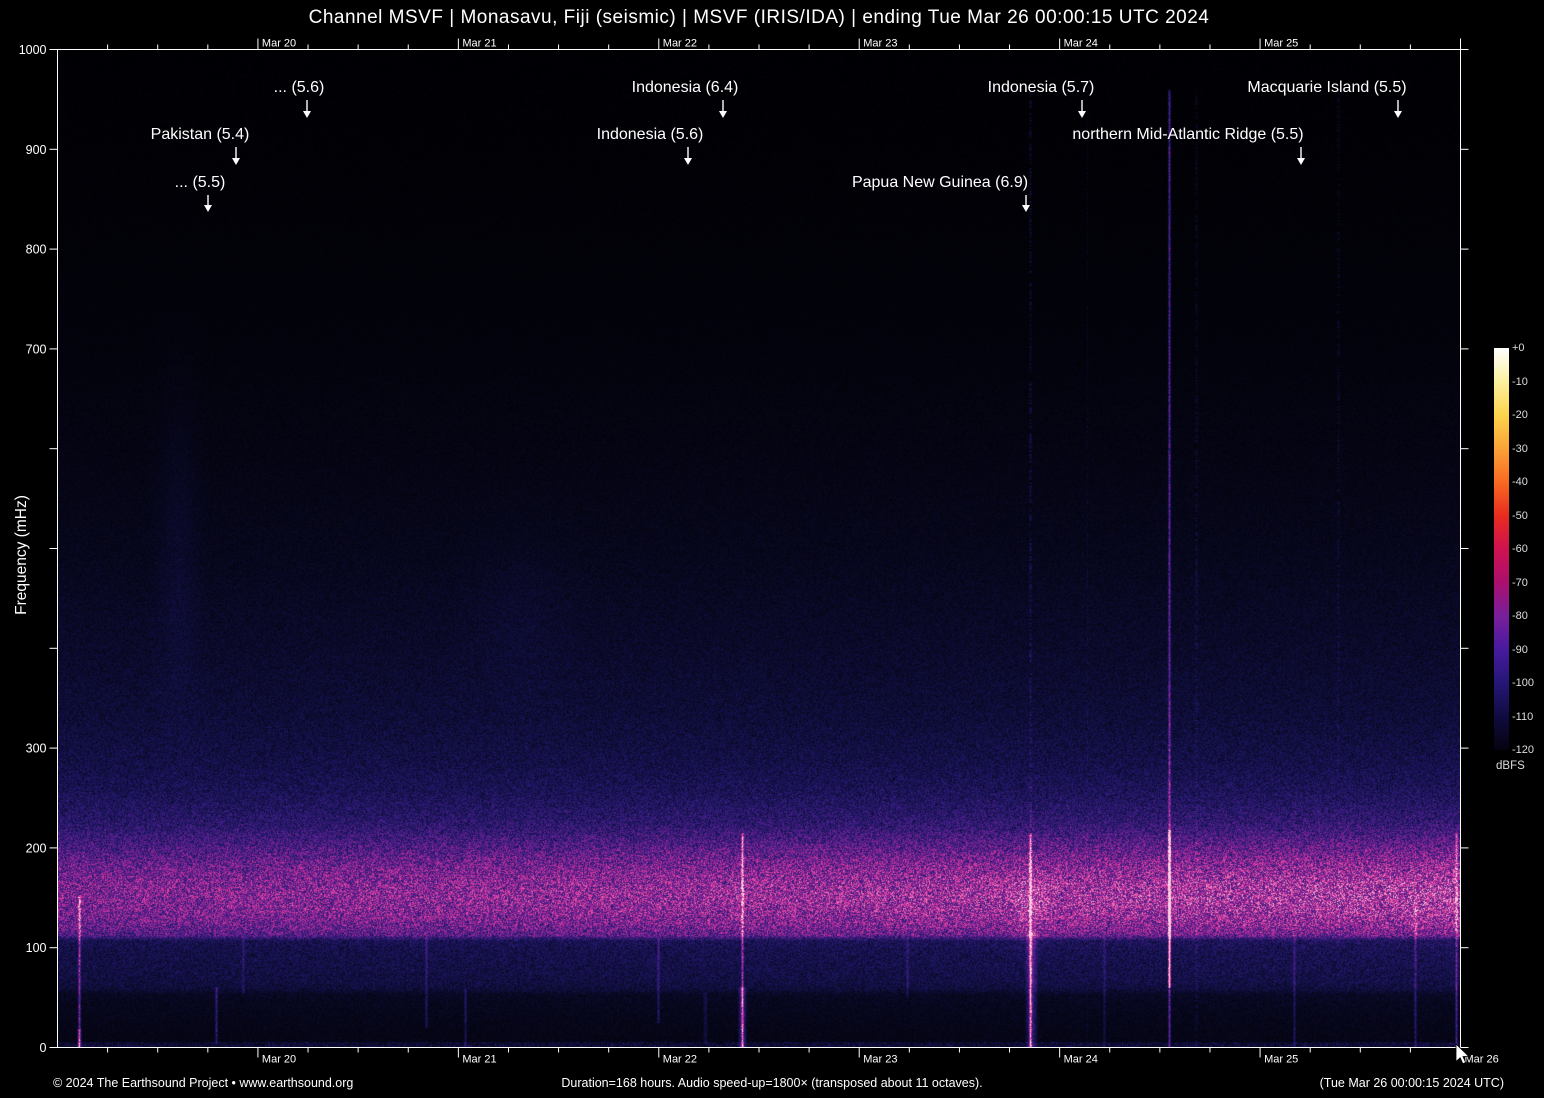 Image resolution: width=1544 pixels, height=1098 pixels. I want to click on top-axis-date-label: Mar 20, so click(279, 44).